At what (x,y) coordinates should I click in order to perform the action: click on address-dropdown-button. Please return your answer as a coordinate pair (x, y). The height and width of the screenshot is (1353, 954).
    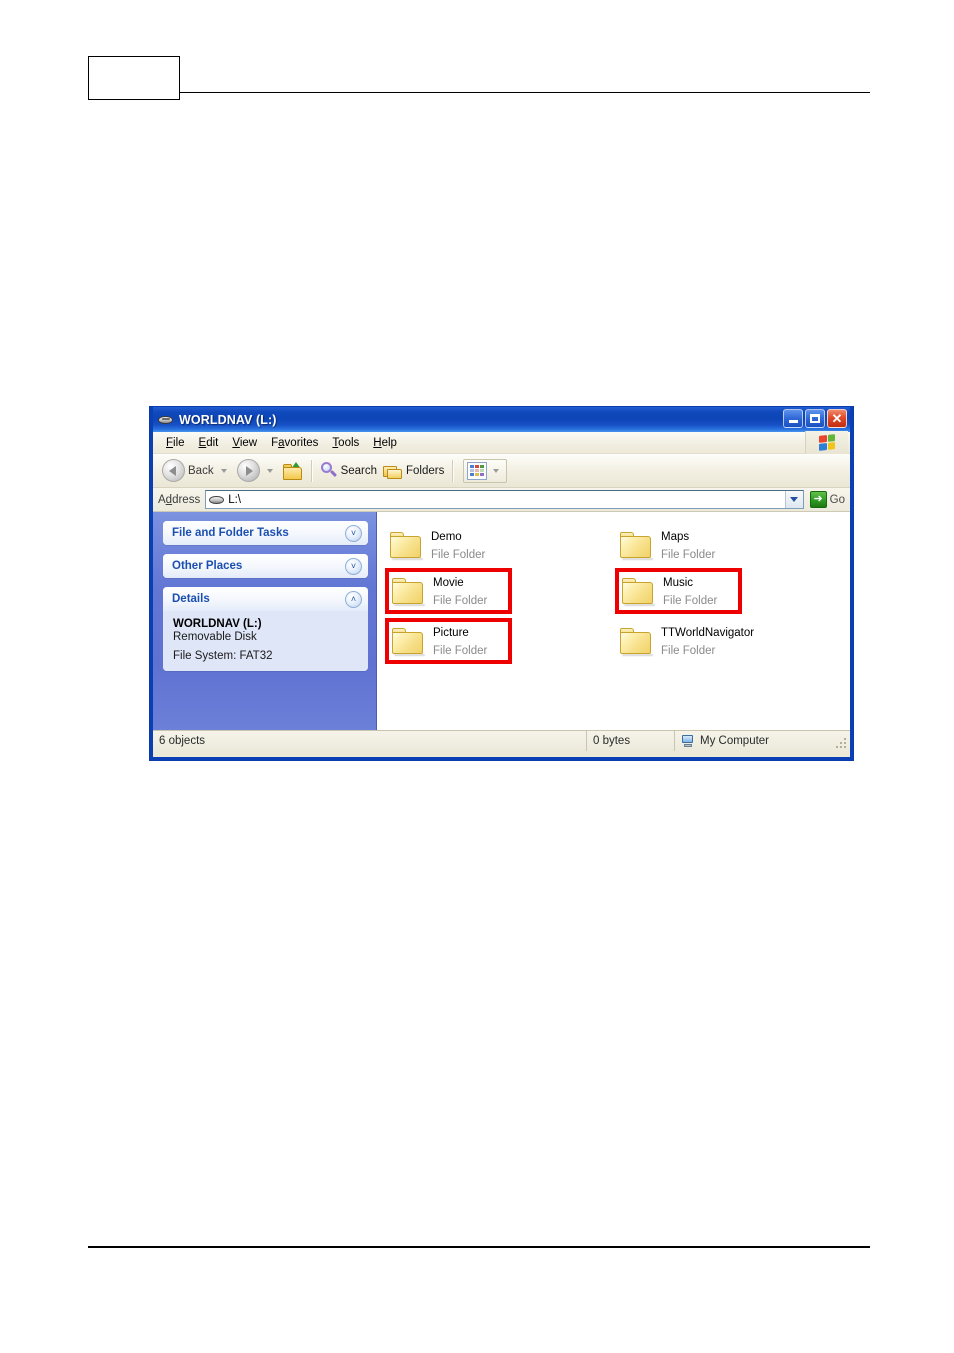
    Looking at the image, I should click on (793, 499).